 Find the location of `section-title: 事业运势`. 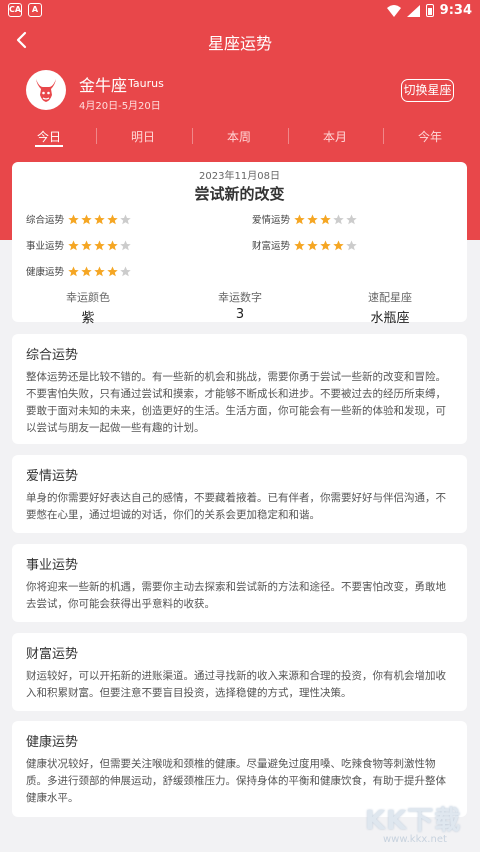

section-title: 事业运势 is located at coordinates (52, 565).